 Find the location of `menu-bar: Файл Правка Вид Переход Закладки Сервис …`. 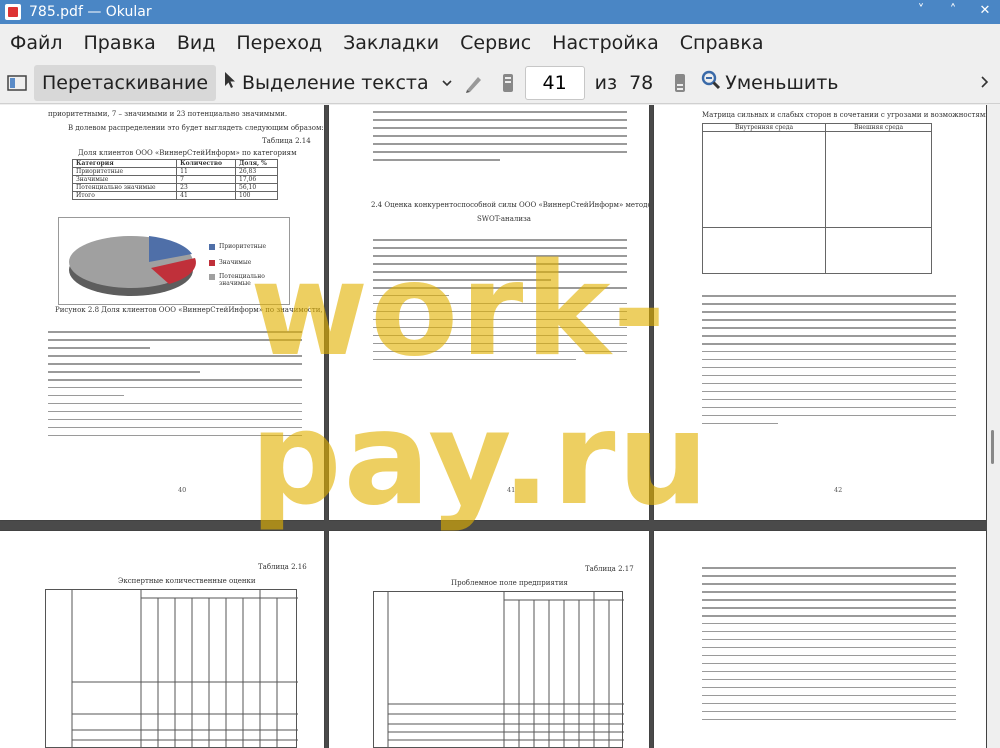

menu-bar: Файл Правка Вид Переход Закладки Сервис … is located at coordinates (500, 43).